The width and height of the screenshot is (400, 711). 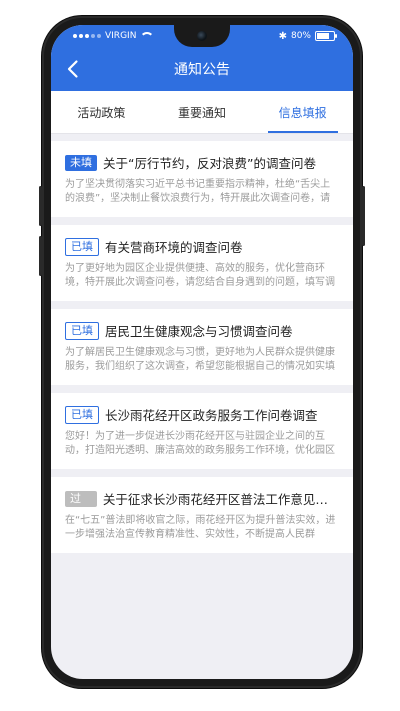 What do you see at coordinates (174, 247) in the screenshot?
I see `item-title: 有关营商环境的调查问卷` at bounding box center [174, 247].